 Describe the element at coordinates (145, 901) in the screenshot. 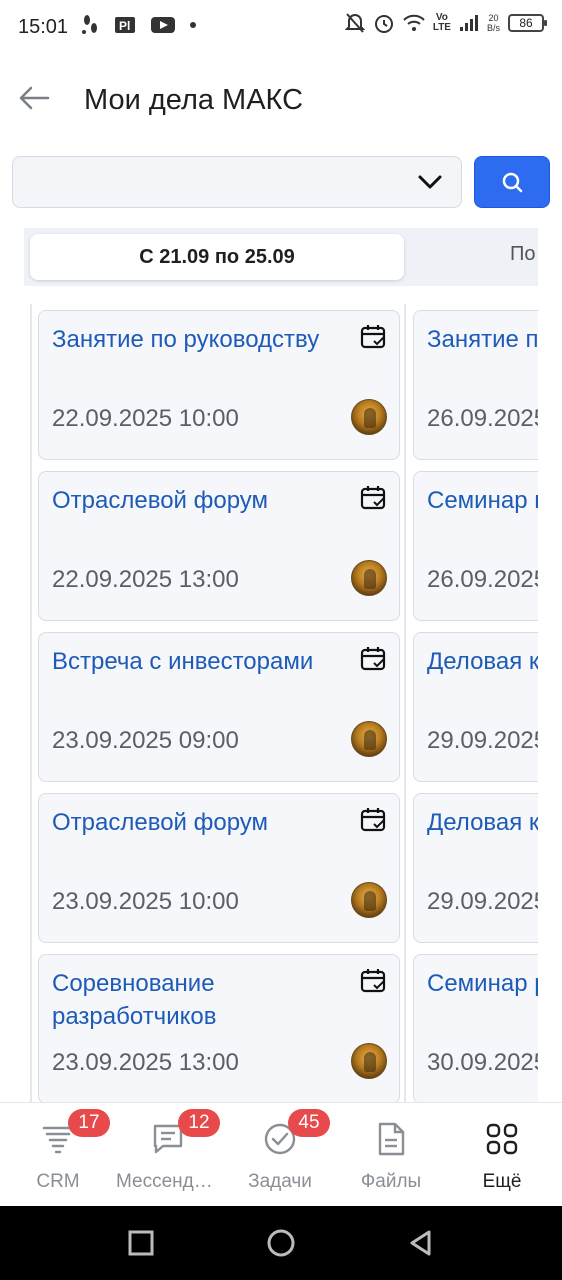

I see `event-date: 23.09.2025 10:00` at that location.